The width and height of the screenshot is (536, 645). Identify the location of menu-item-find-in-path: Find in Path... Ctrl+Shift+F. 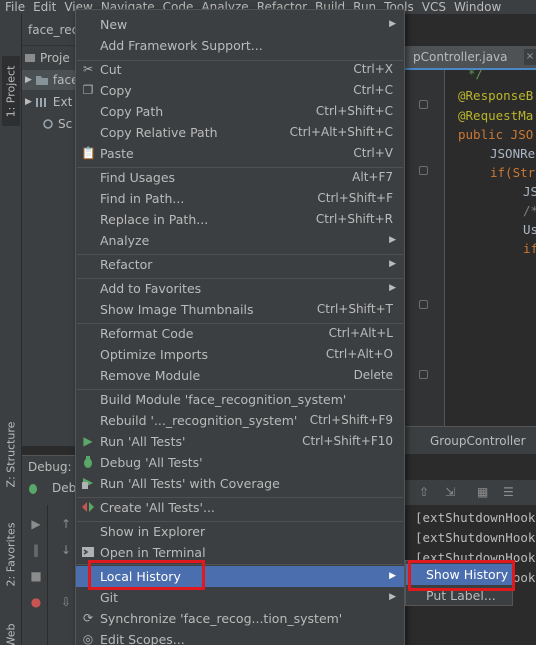
(240, 198).